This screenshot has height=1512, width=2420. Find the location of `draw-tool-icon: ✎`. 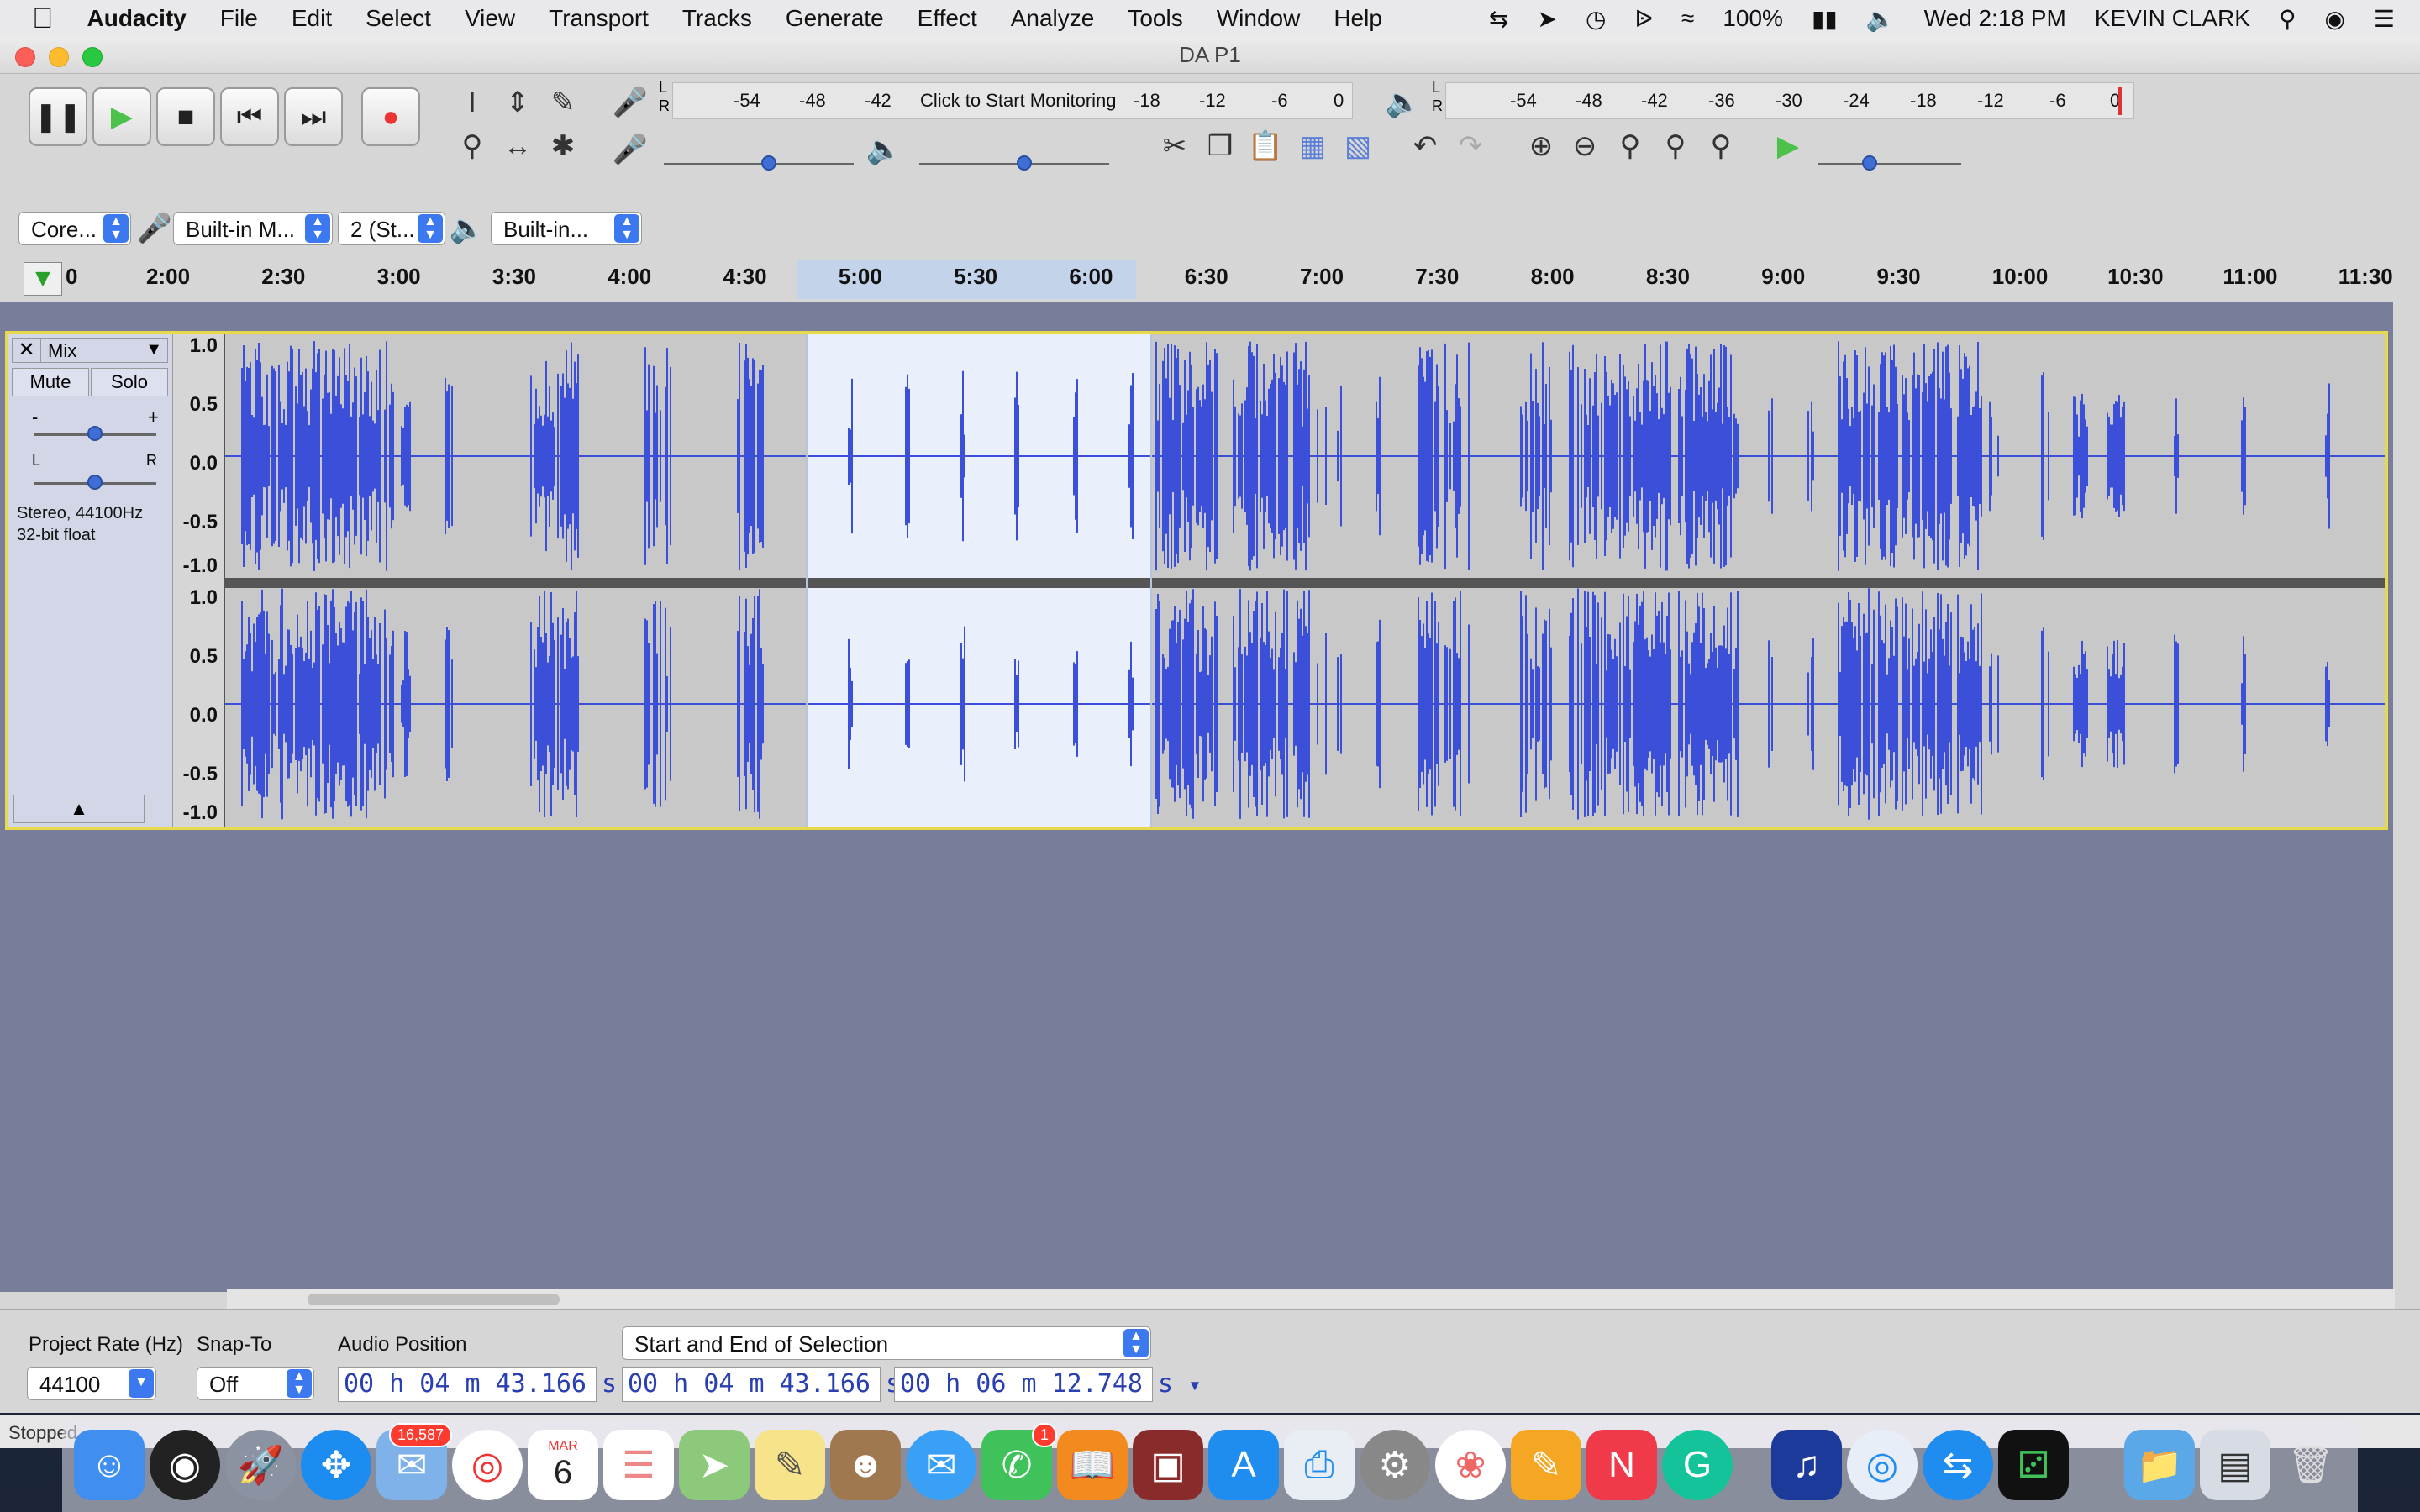

draw-tool-icon: ✎ is located at coordinates (563, 102).